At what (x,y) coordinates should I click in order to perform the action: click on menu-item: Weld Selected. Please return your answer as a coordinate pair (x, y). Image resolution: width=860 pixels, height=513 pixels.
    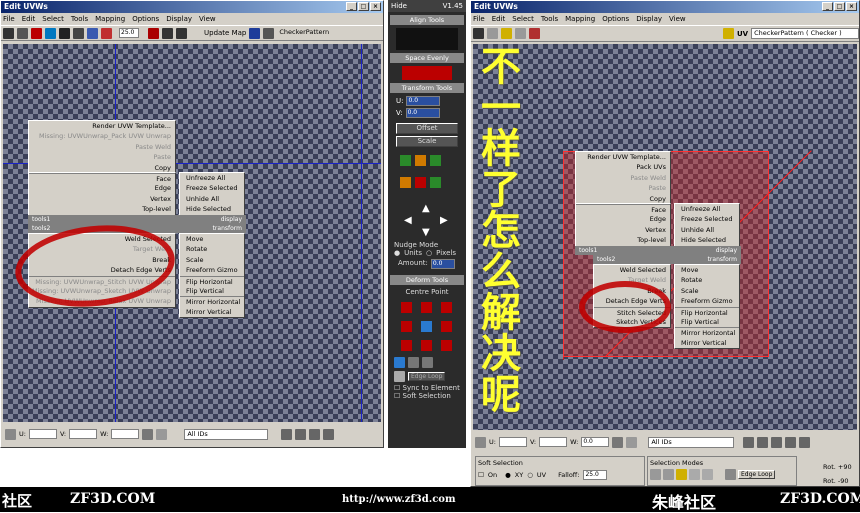
    Looking at the image, I should click on (632, 270).